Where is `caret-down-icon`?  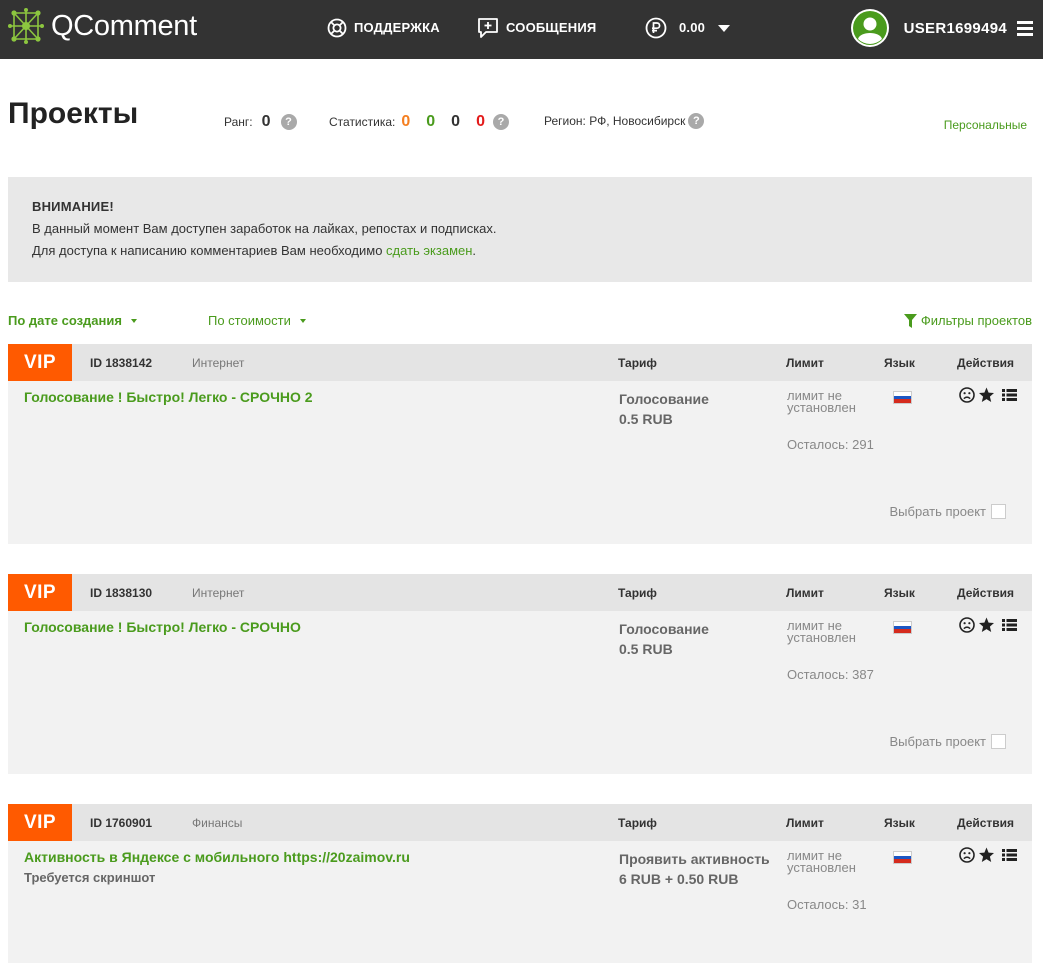 caret-down-icon is located at coordinates (133, 320).